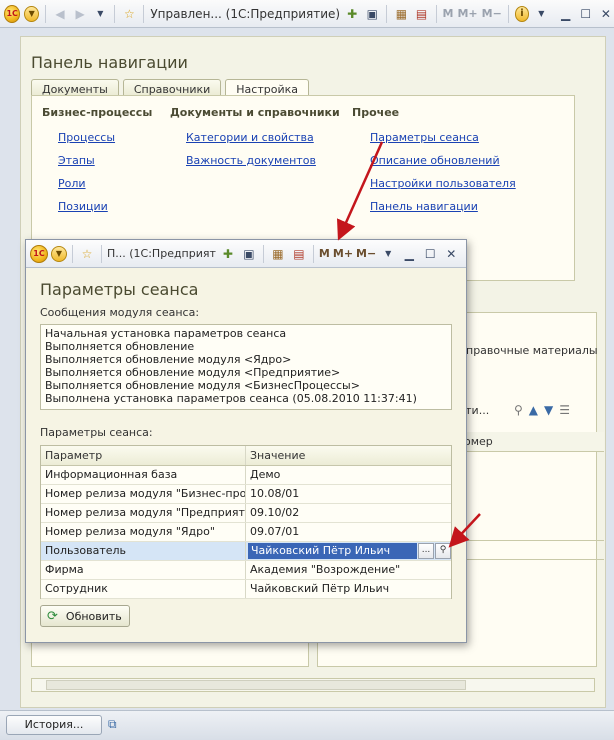 The height and width of the screenshot is (740, 614). I want to click on column-header: Бизнес-процессы, so click(97, 112).